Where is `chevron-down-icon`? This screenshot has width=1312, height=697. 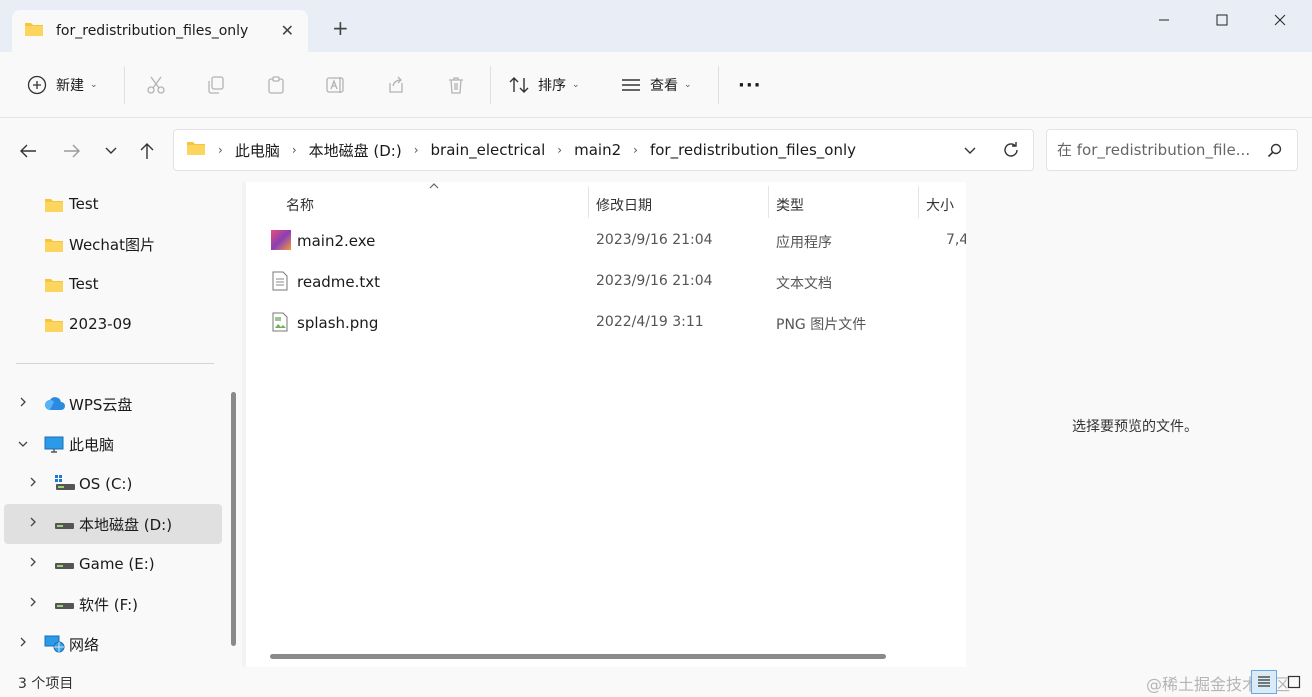 chevron-down-icon is located at coordinates (23, 444).